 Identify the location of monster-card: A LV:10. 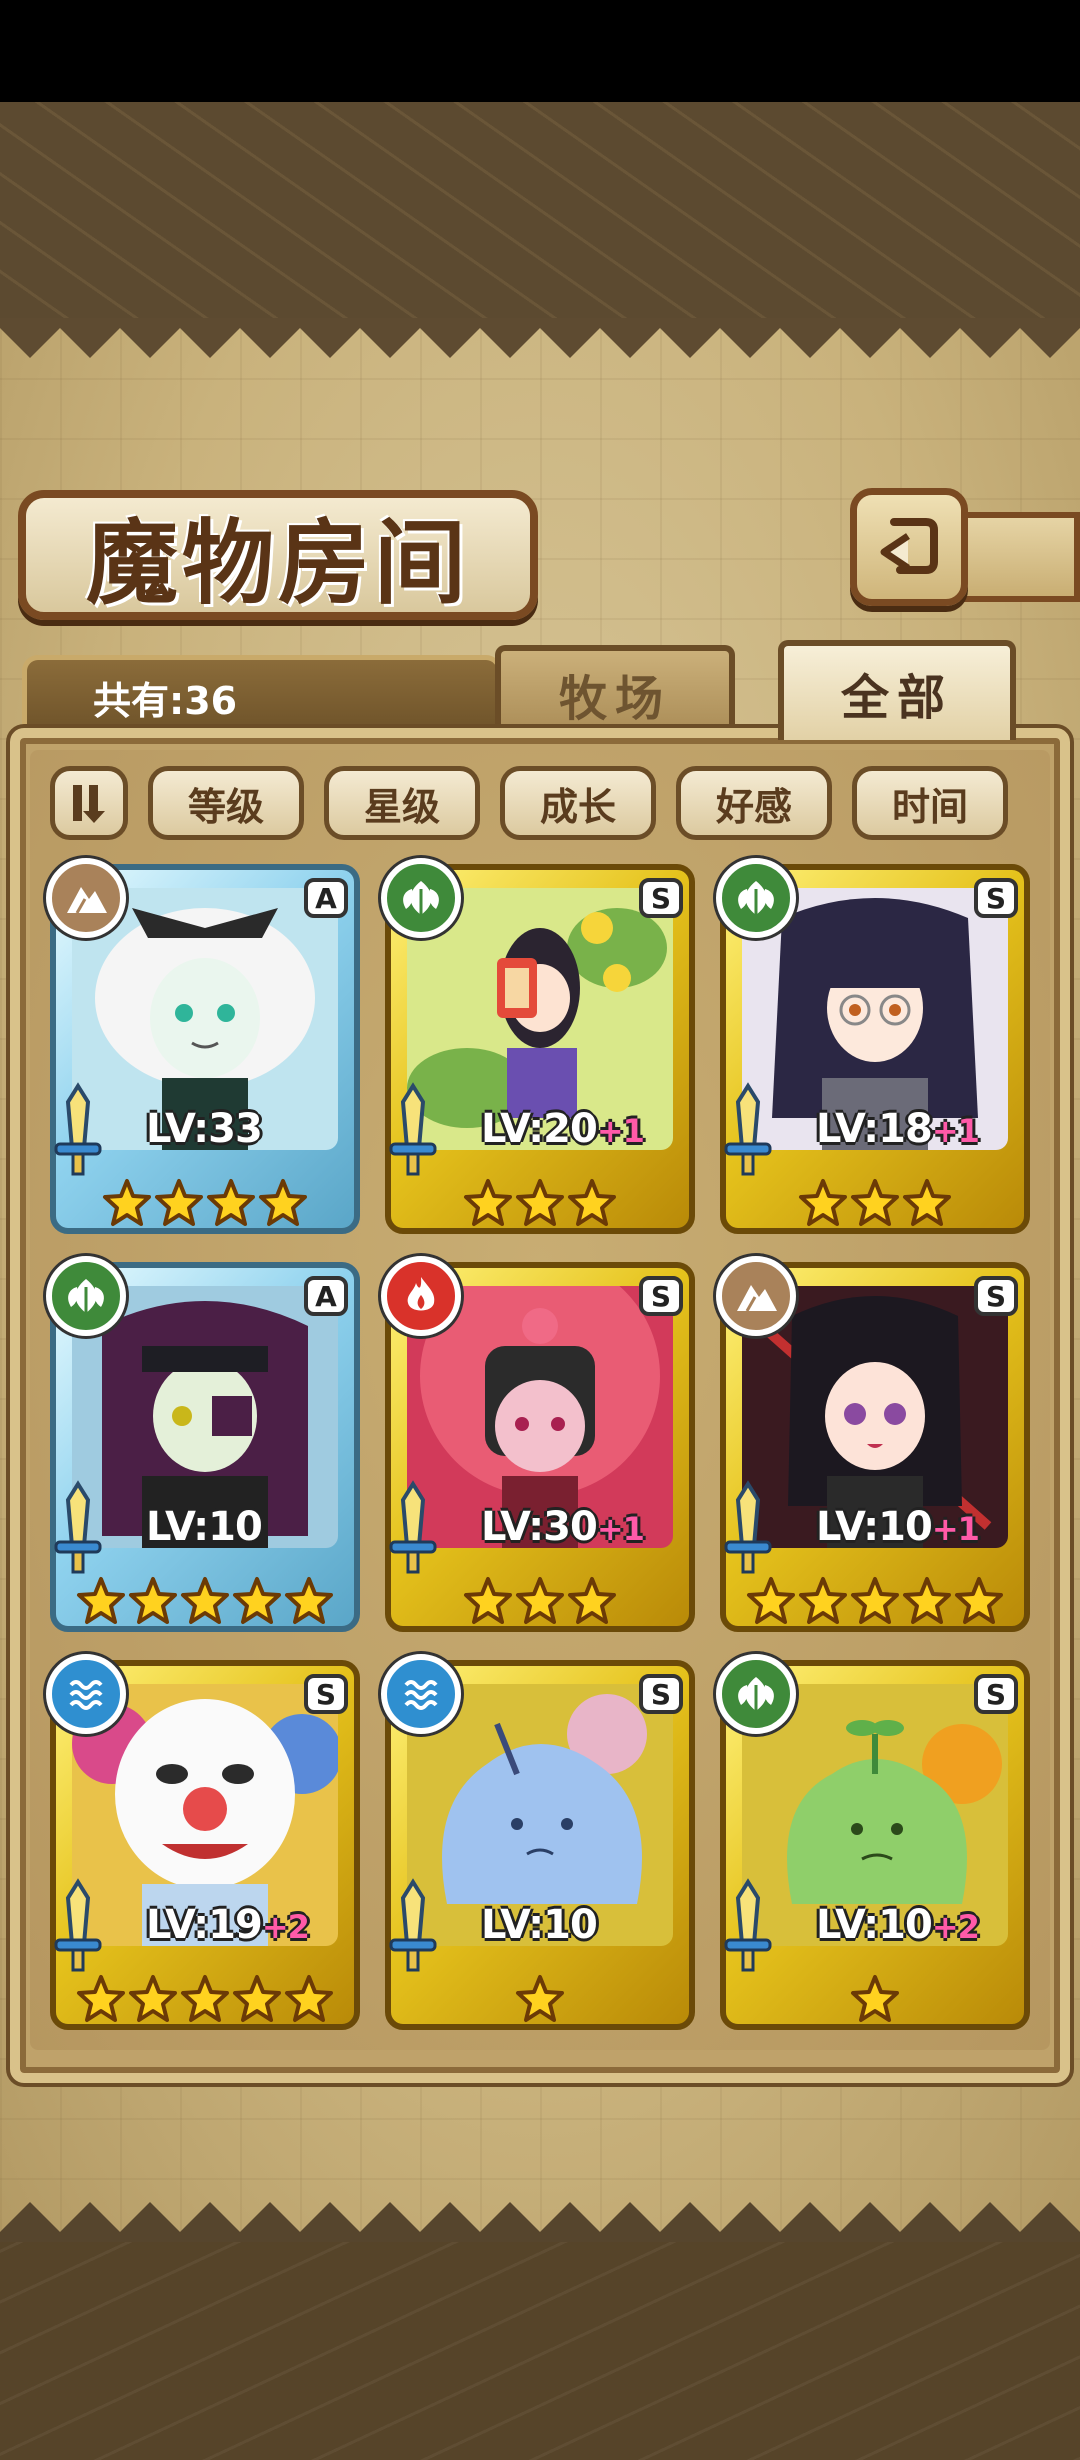
(203, 1444).